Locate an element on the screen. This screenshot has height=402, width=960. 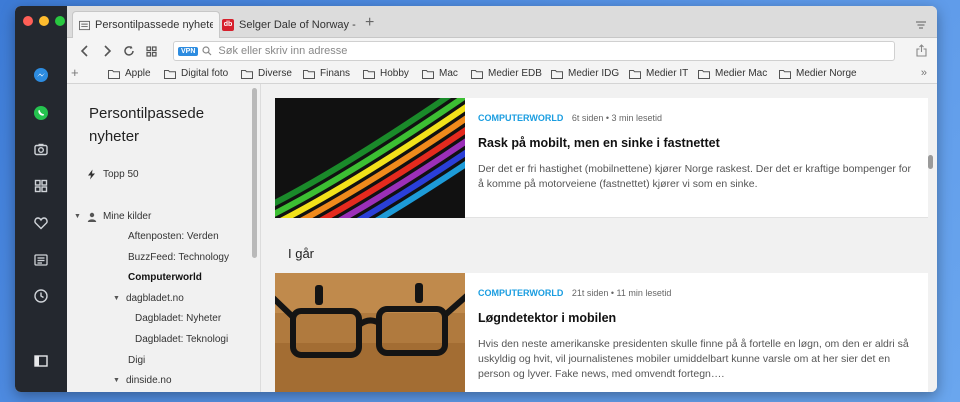
camera-icon is located at coordinates (41, 149).